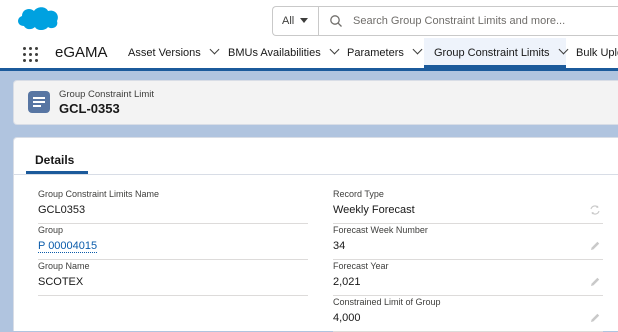 This screenshot has width=618, height=332. I want to click on tab-details: Details, so click(54, 160).